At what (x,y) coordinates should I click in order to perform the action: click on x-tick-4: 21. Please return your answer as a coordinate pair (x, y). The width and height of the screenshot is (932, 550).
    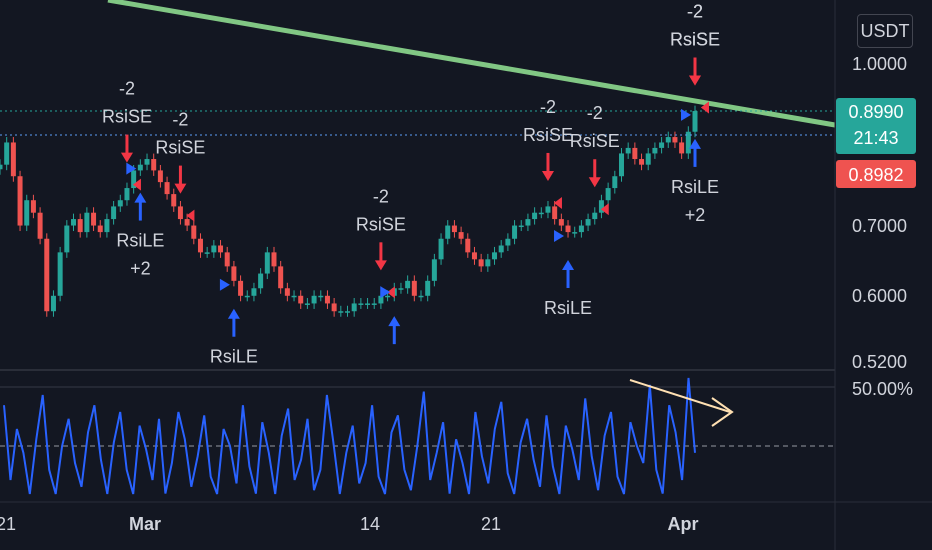
    Looking at the image, I should click on (491, 524).